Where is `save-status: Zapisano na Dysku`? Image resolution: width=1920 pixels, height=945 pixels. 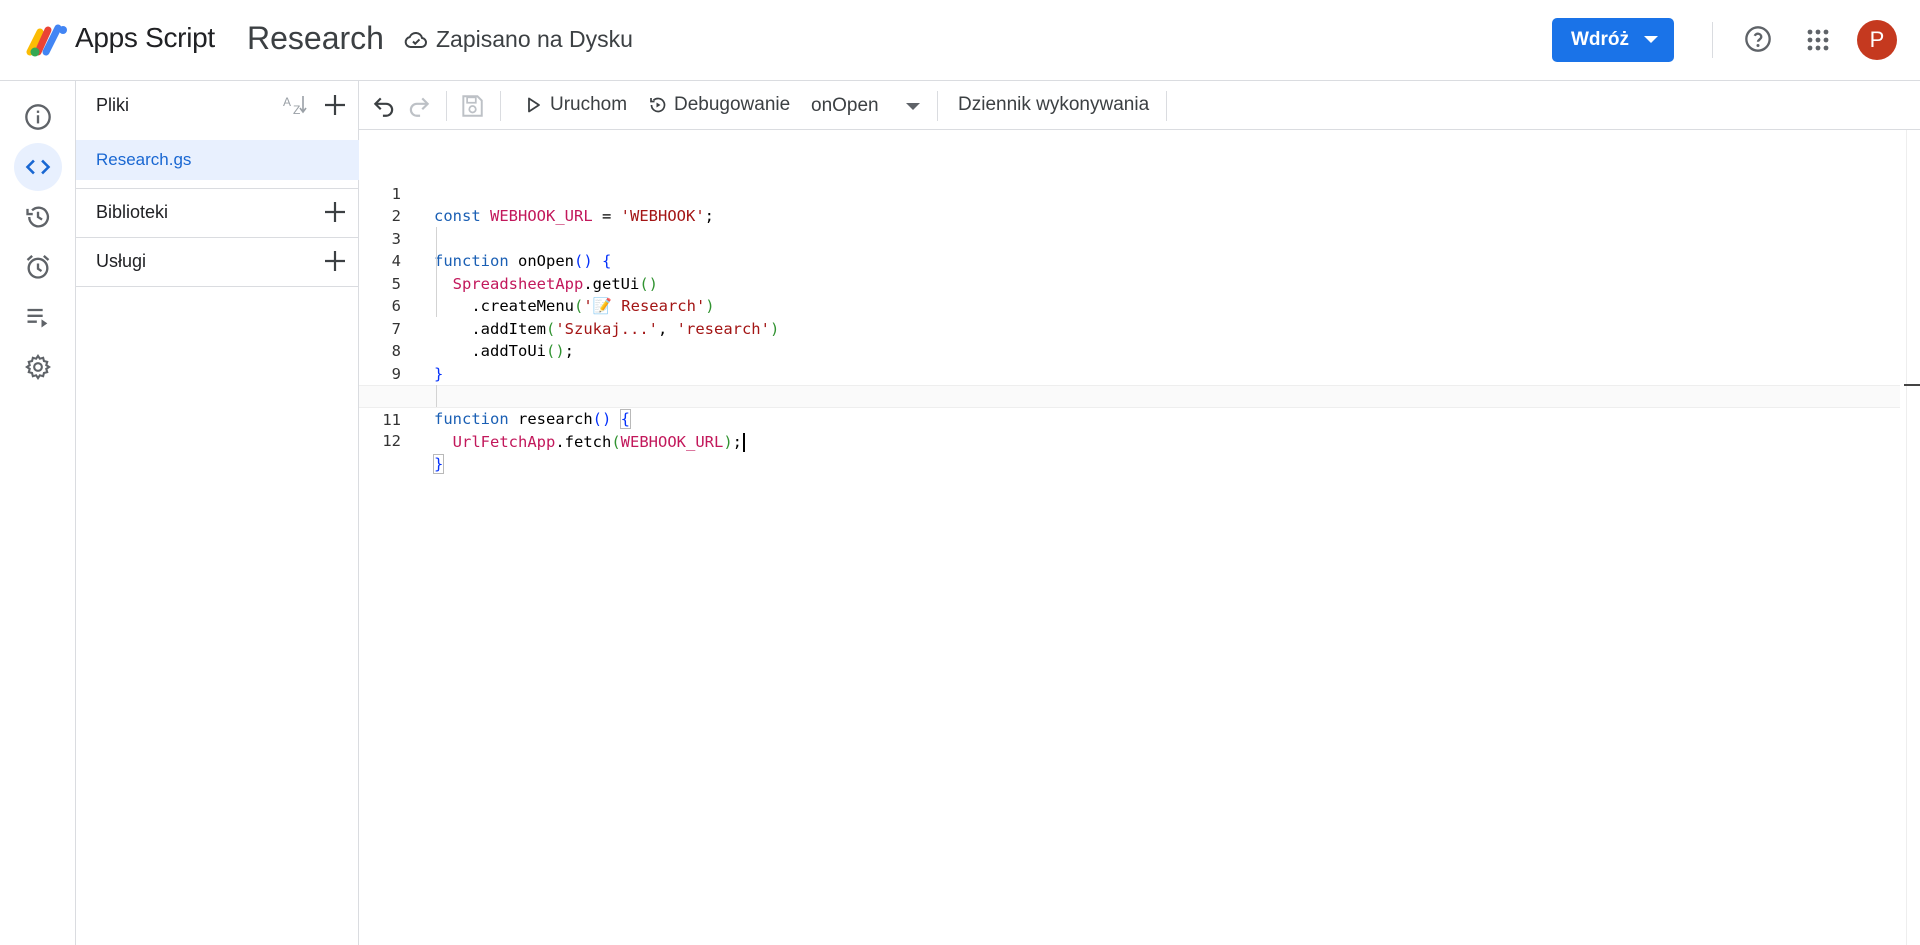 save-status: Zapisano na Dysku is located at coordinates (518, 39).